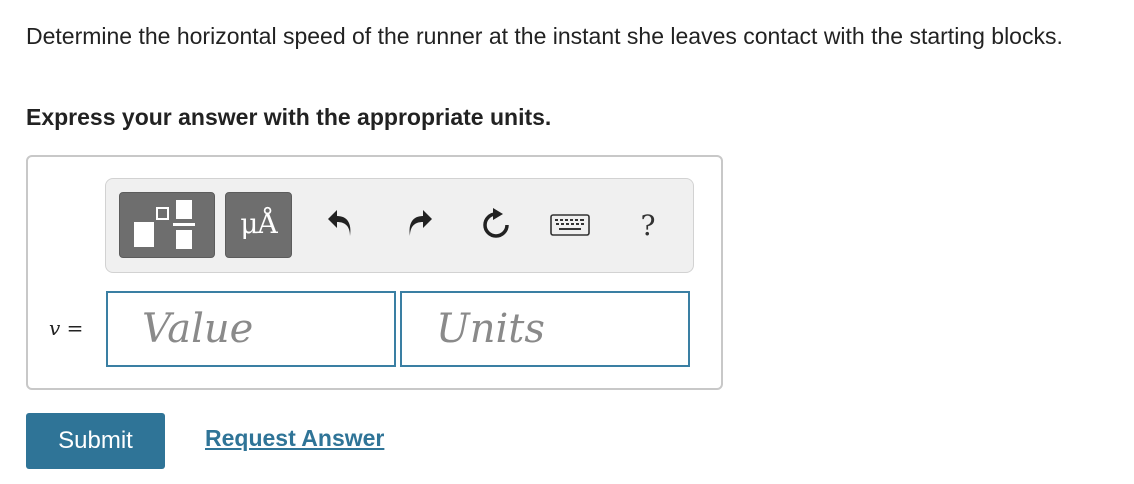  What do you see at coordinates (164, 224) in the screenshot?
I see `templates-icon` at bounding box center [164, 224].